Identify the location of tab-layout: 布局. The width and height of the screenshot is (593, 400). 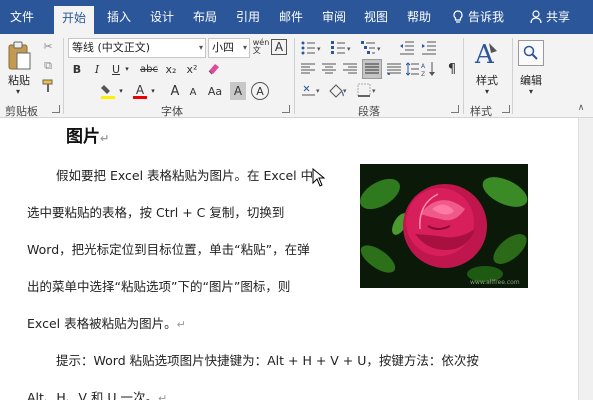
(205, 17).